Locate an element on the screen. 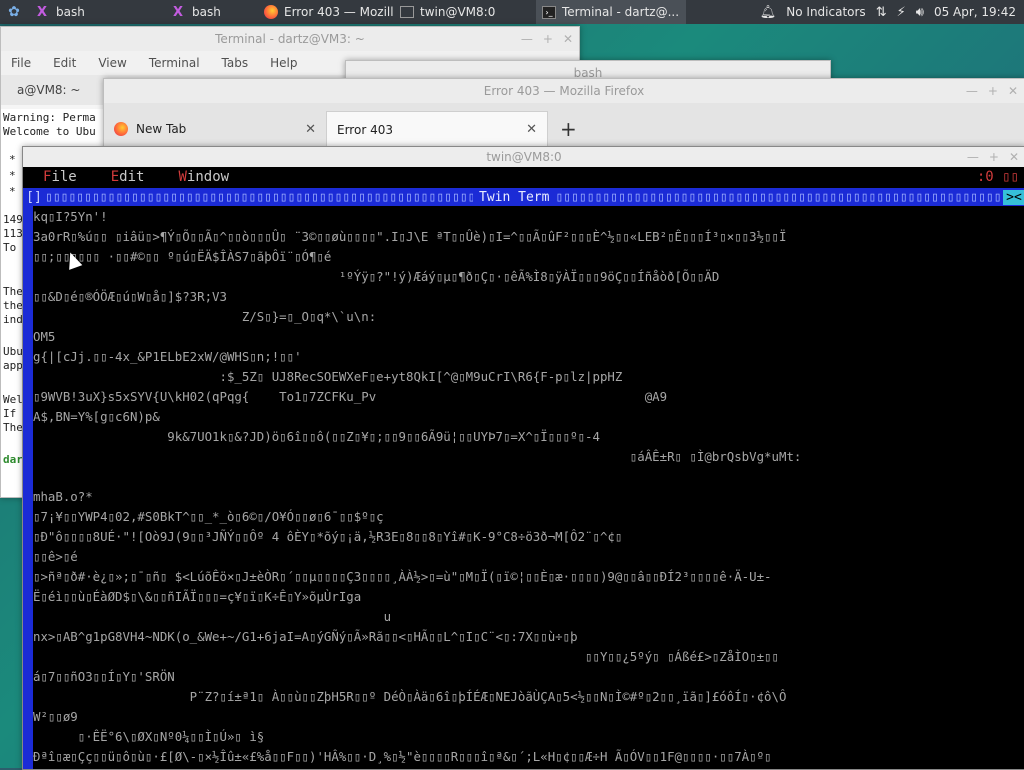 The height and width of the screenshot is (770, 1024). menu-rest: dit is located at coordinates (132, 177).